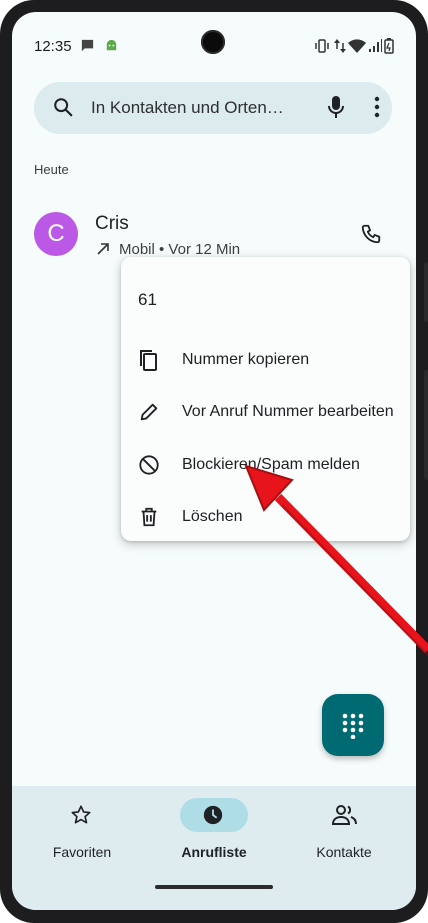  What do you see at coordinates (336, 560) in the screenshot?
I see `annotation-arrow` at bounding box center [336, 560].